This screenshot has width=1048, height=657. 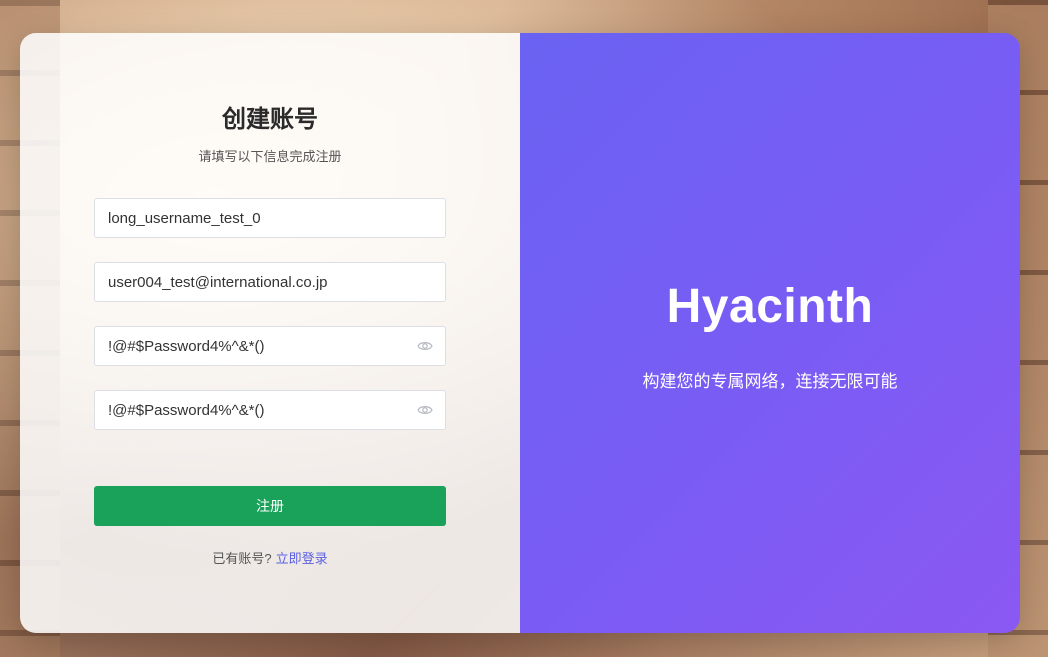 I want to click on register-button: 注册, so click(x=270, y=506).